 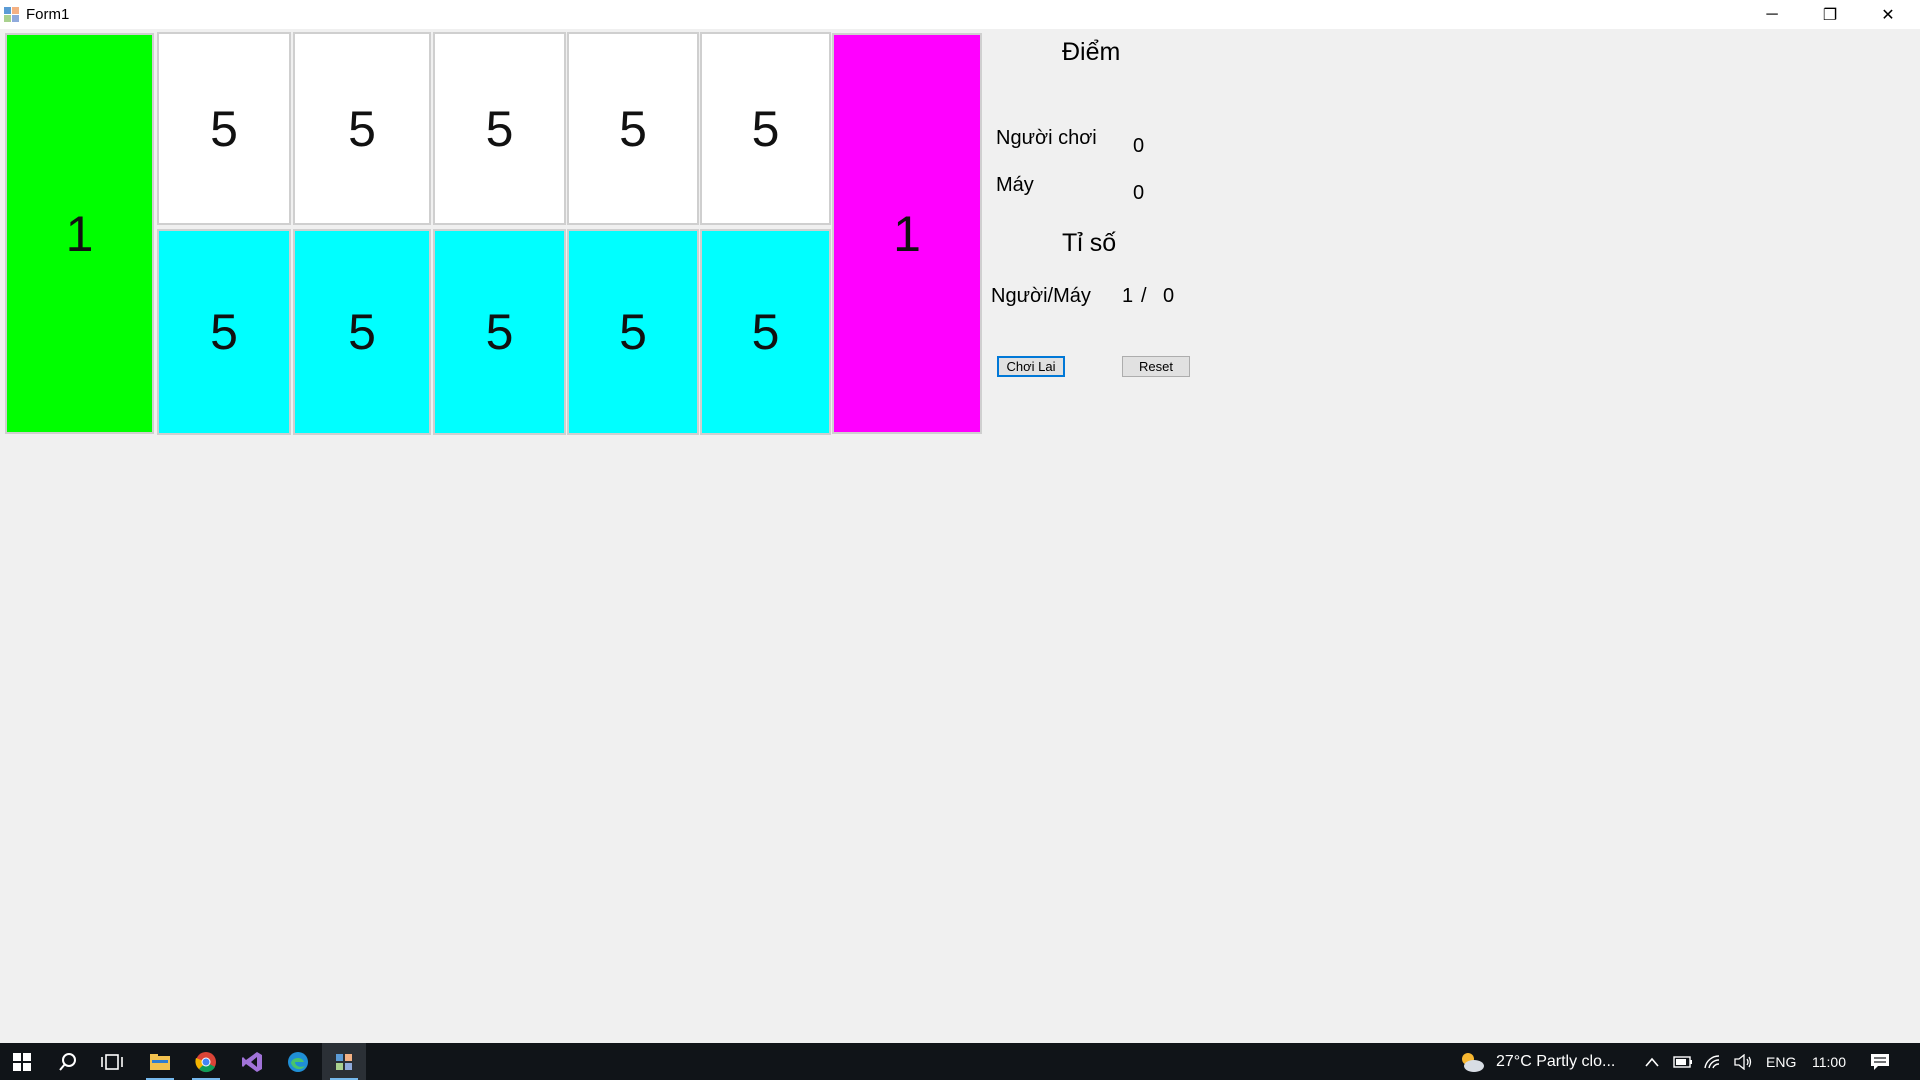 What do you see at coordinates (499, 128) in the screenshot?
I see `top-pit-3: 5` at bounding box center [499, 128].